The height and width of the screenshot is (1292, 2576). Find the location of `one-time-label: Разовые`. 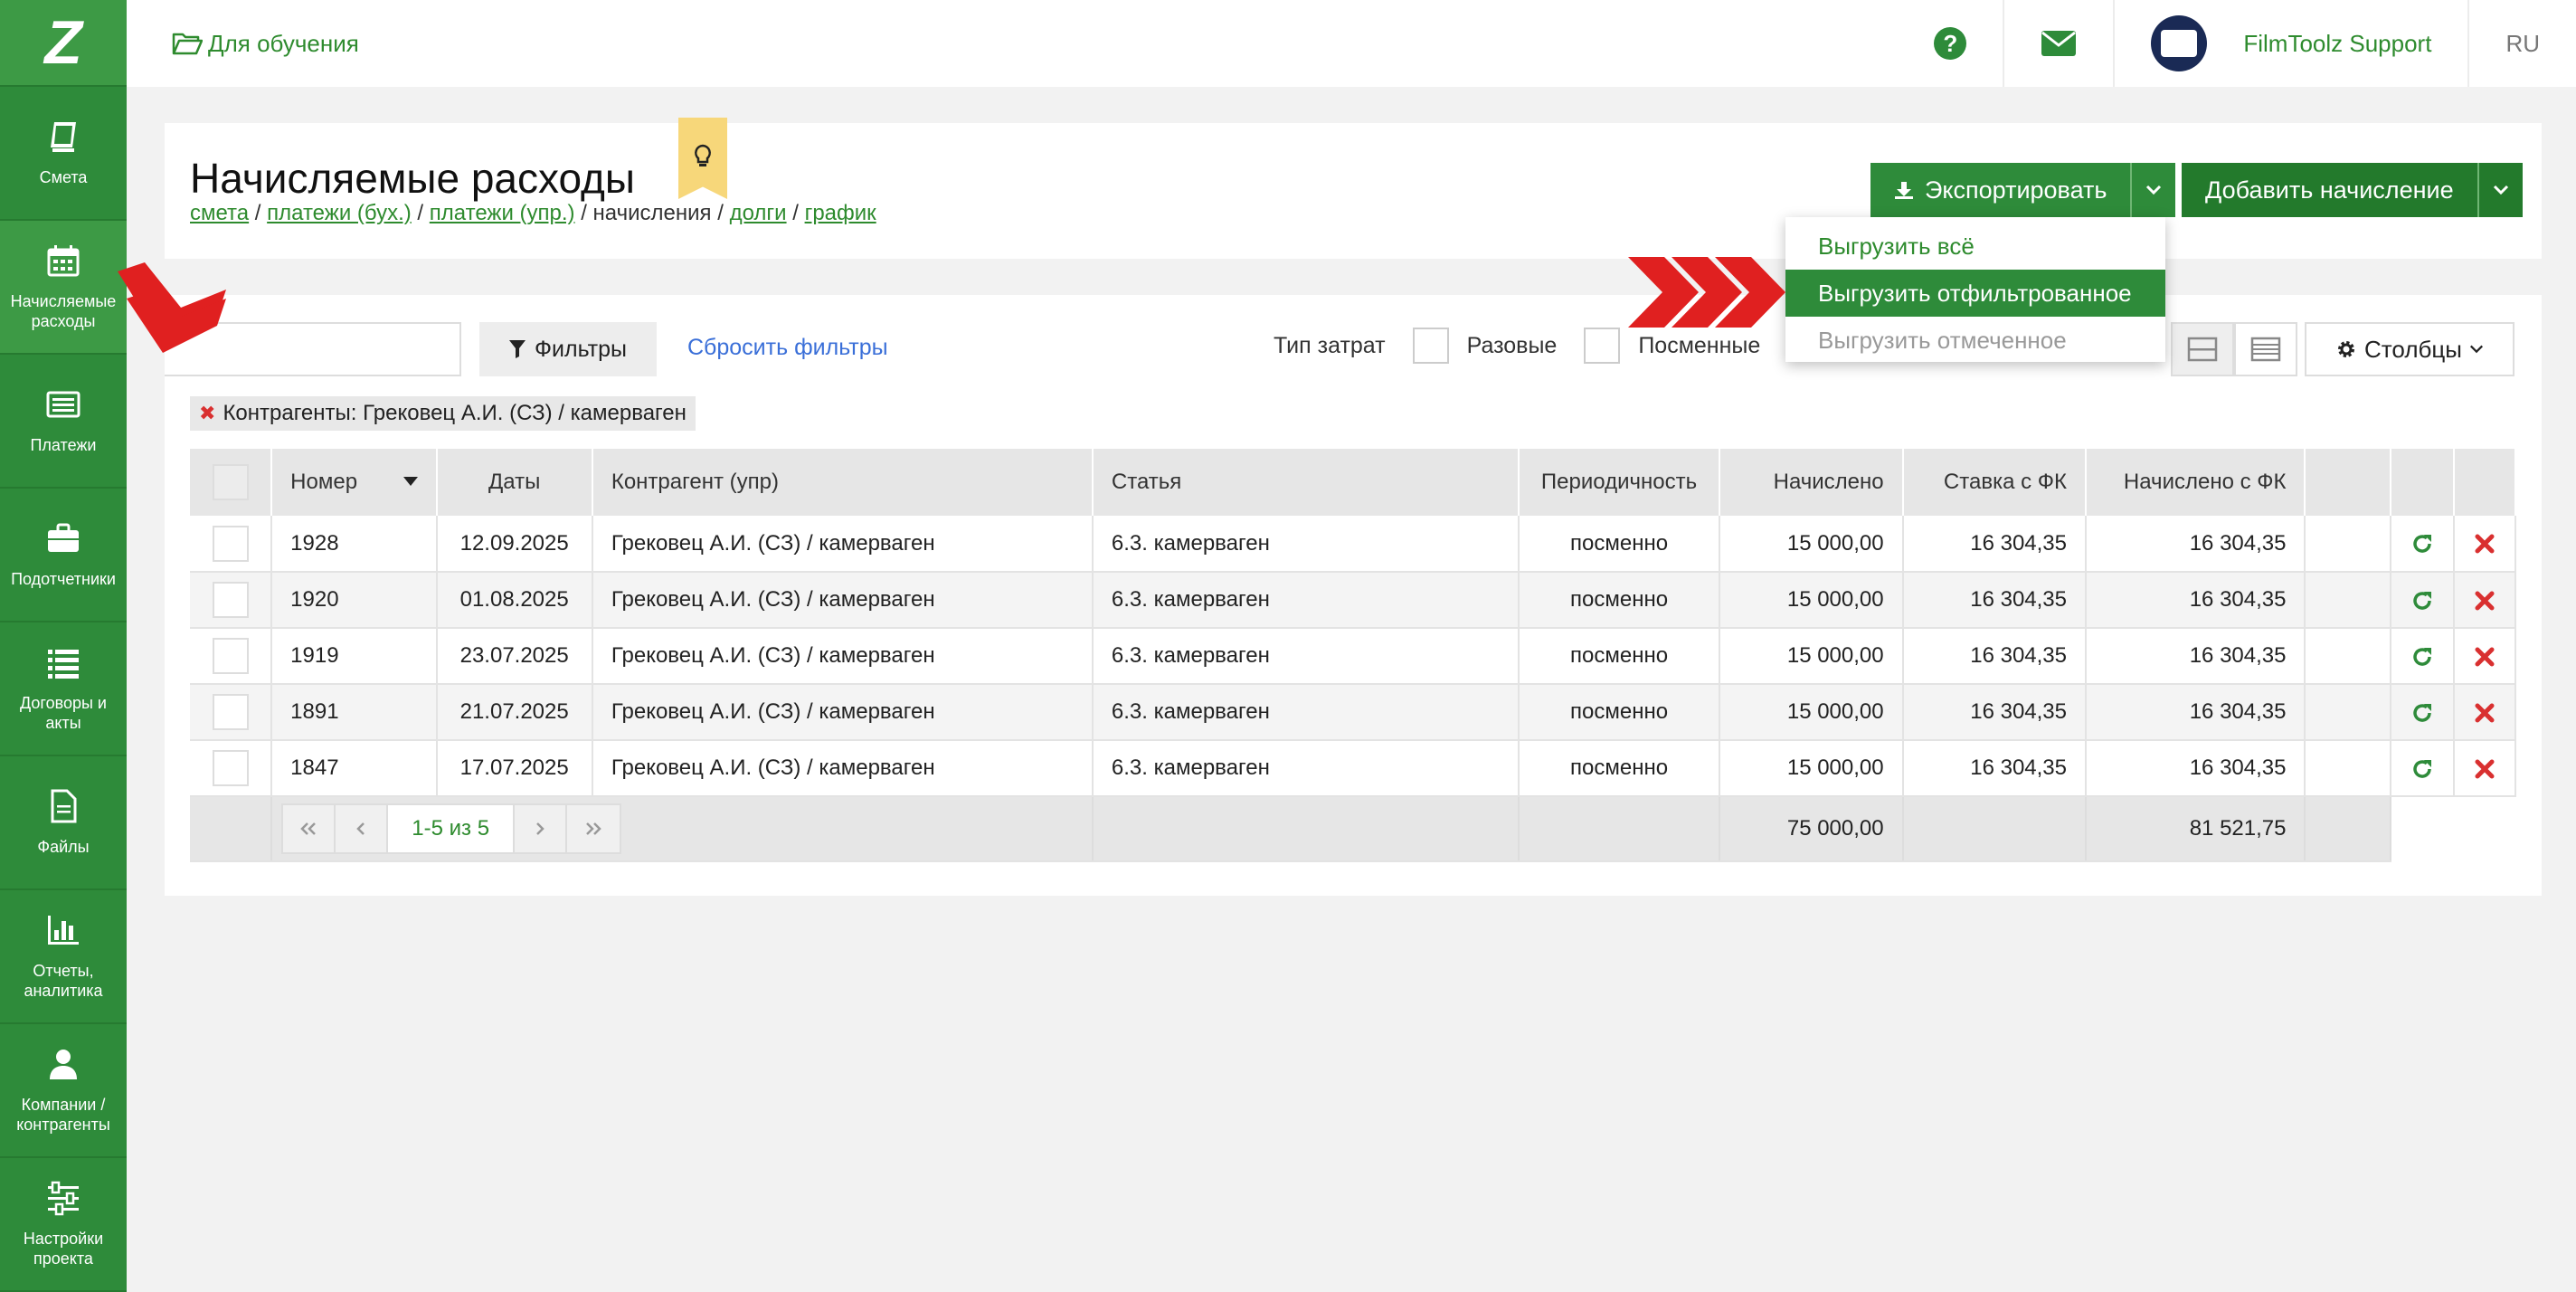

one-time-label: Разовые is located at coordinates (1512, 345).